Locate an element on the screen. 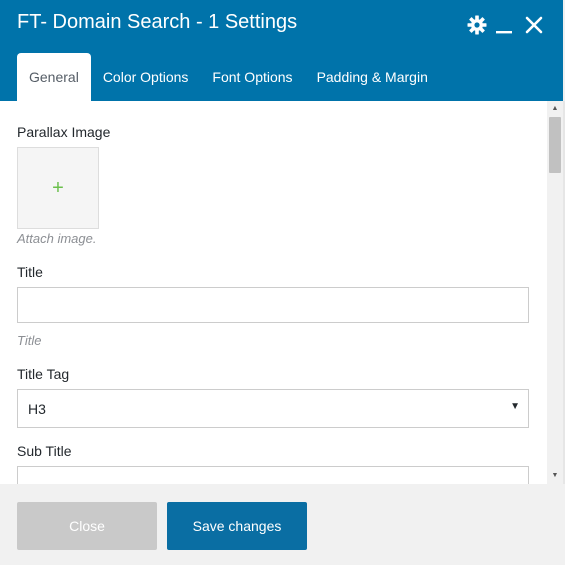  tab-general: General is located at coordinates (54, 77).